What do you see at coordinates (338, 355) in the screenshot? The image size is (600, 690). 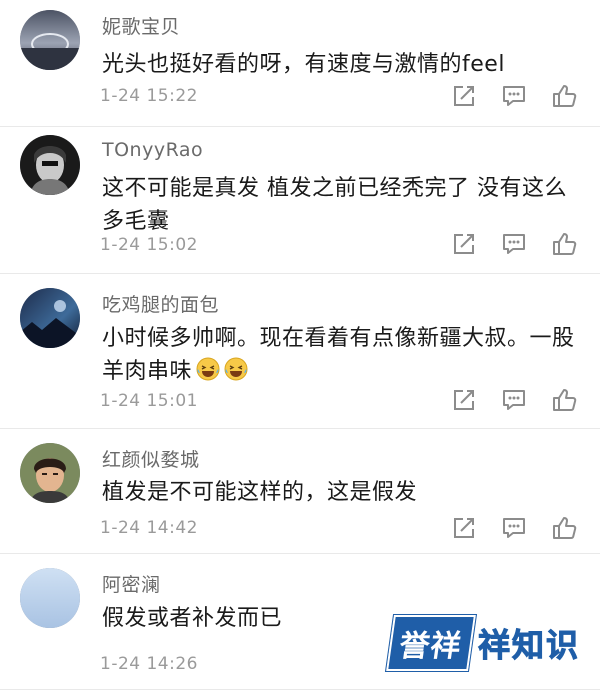 I see `comment-text-body: 小时候多帅啊。现在看着有点像新疆大叔。一股羊肉串味` at bounding box center [338, 355].